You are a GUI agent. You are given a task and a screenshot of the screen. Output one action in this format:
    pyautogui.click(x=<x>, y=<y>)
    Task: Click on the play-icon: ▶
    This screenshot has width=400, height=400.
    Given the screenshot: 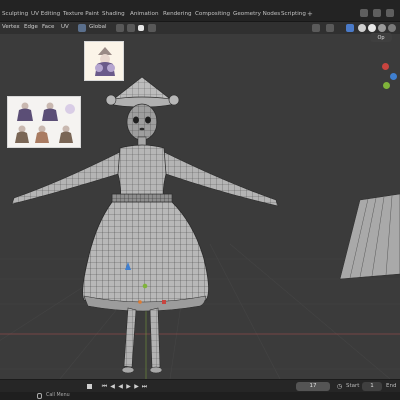 What is the action you would take?
    pyautogui.click(x=128, y=386)
    